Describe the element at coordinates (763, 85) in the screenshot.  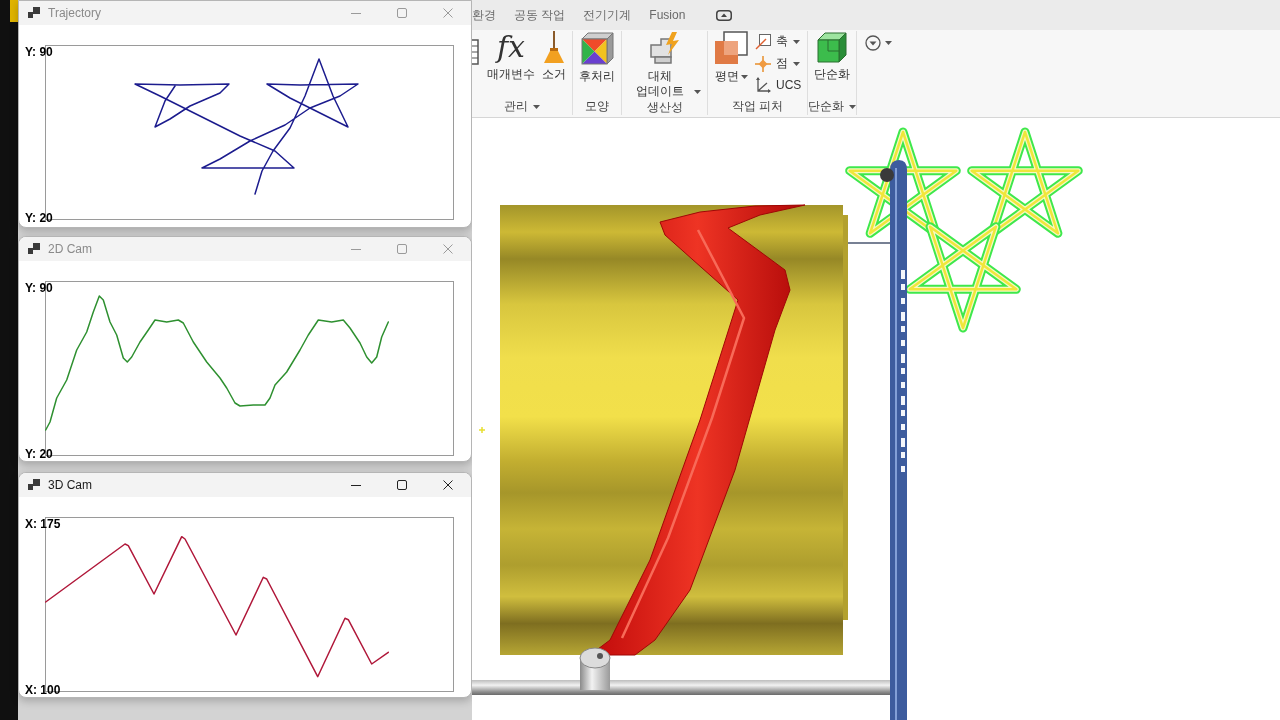
I see `axes-icon` at that location.